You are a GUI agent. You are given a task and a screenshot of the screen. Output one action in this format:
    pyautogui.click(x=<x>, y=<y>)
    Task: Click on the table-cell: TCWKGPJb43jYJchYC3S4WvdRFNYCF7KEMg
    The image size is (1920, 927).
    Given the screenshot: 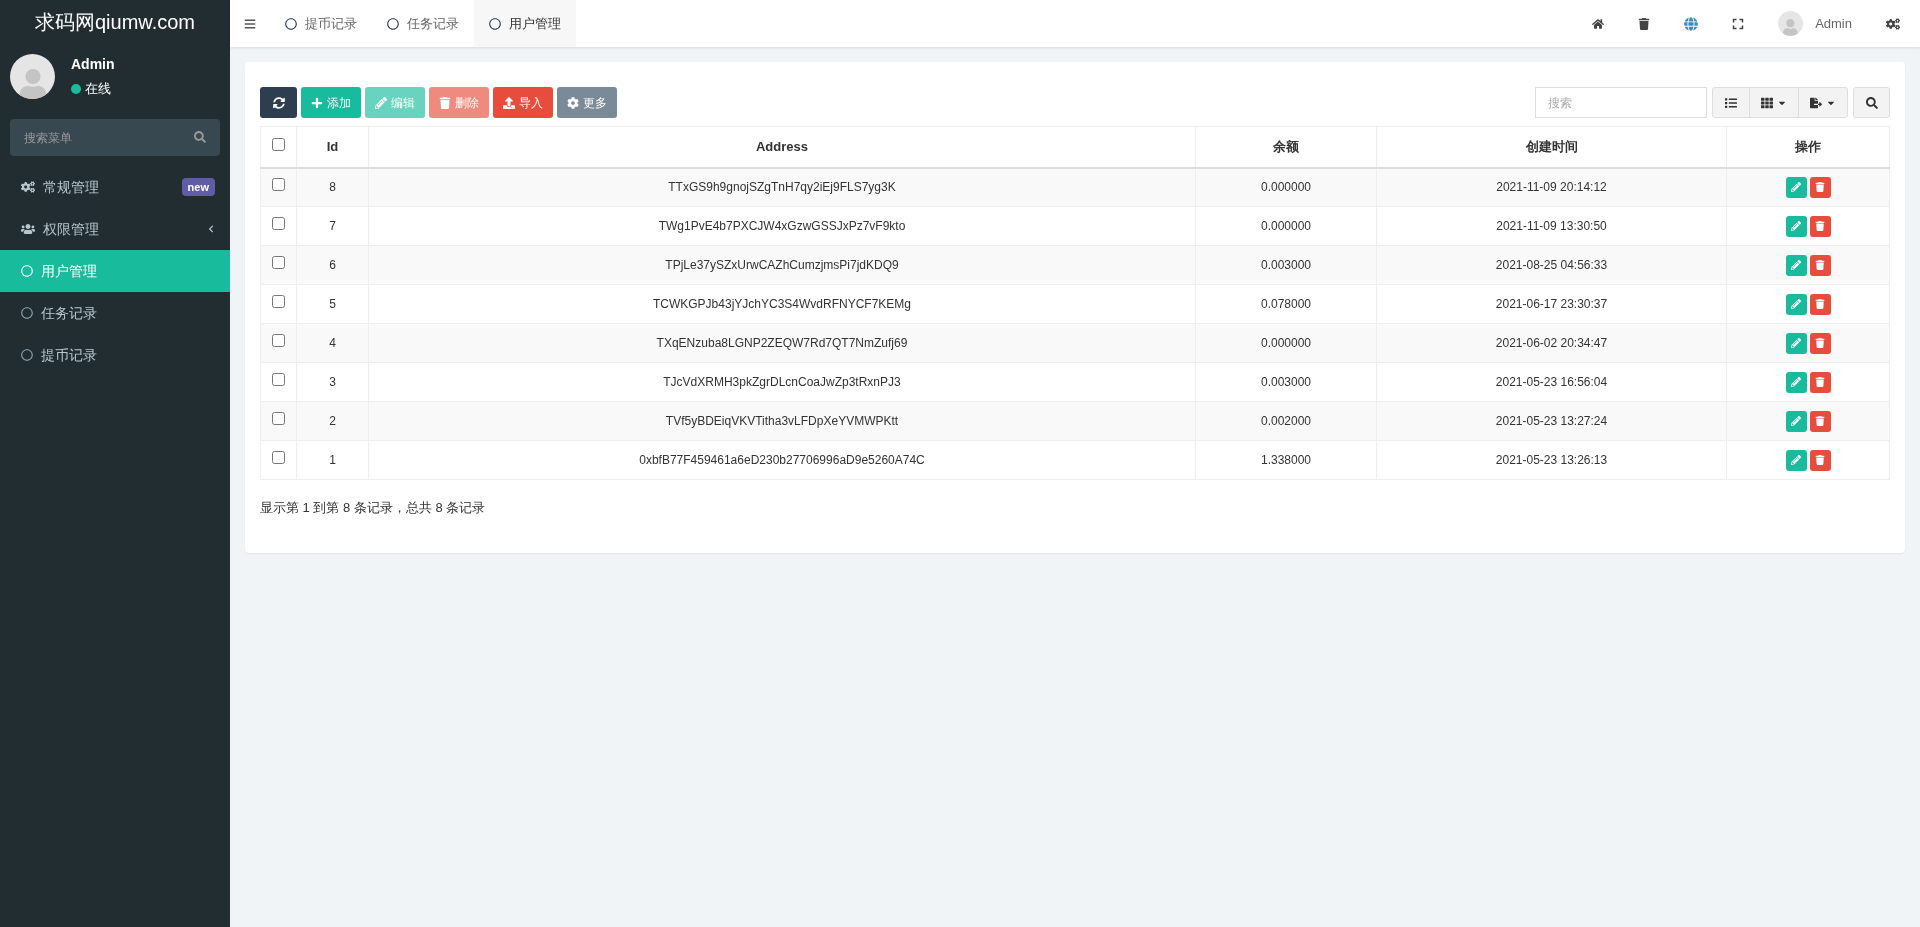 What is the action you would take?
    pyautogui.click(x=782, y=304)
    